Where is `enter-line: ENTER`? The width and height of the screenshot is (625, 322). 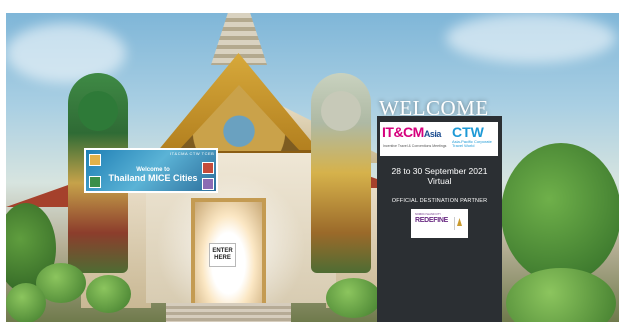
enter-line: ENTER is located at coordinates (222, 251).